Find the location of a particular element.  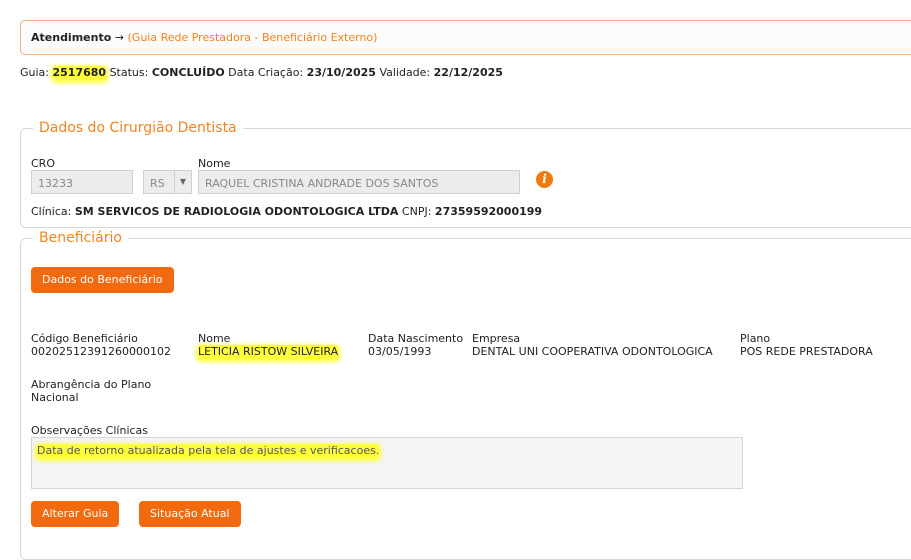

validity-value: 22/12/2025 is located at coordinates (468, 72).